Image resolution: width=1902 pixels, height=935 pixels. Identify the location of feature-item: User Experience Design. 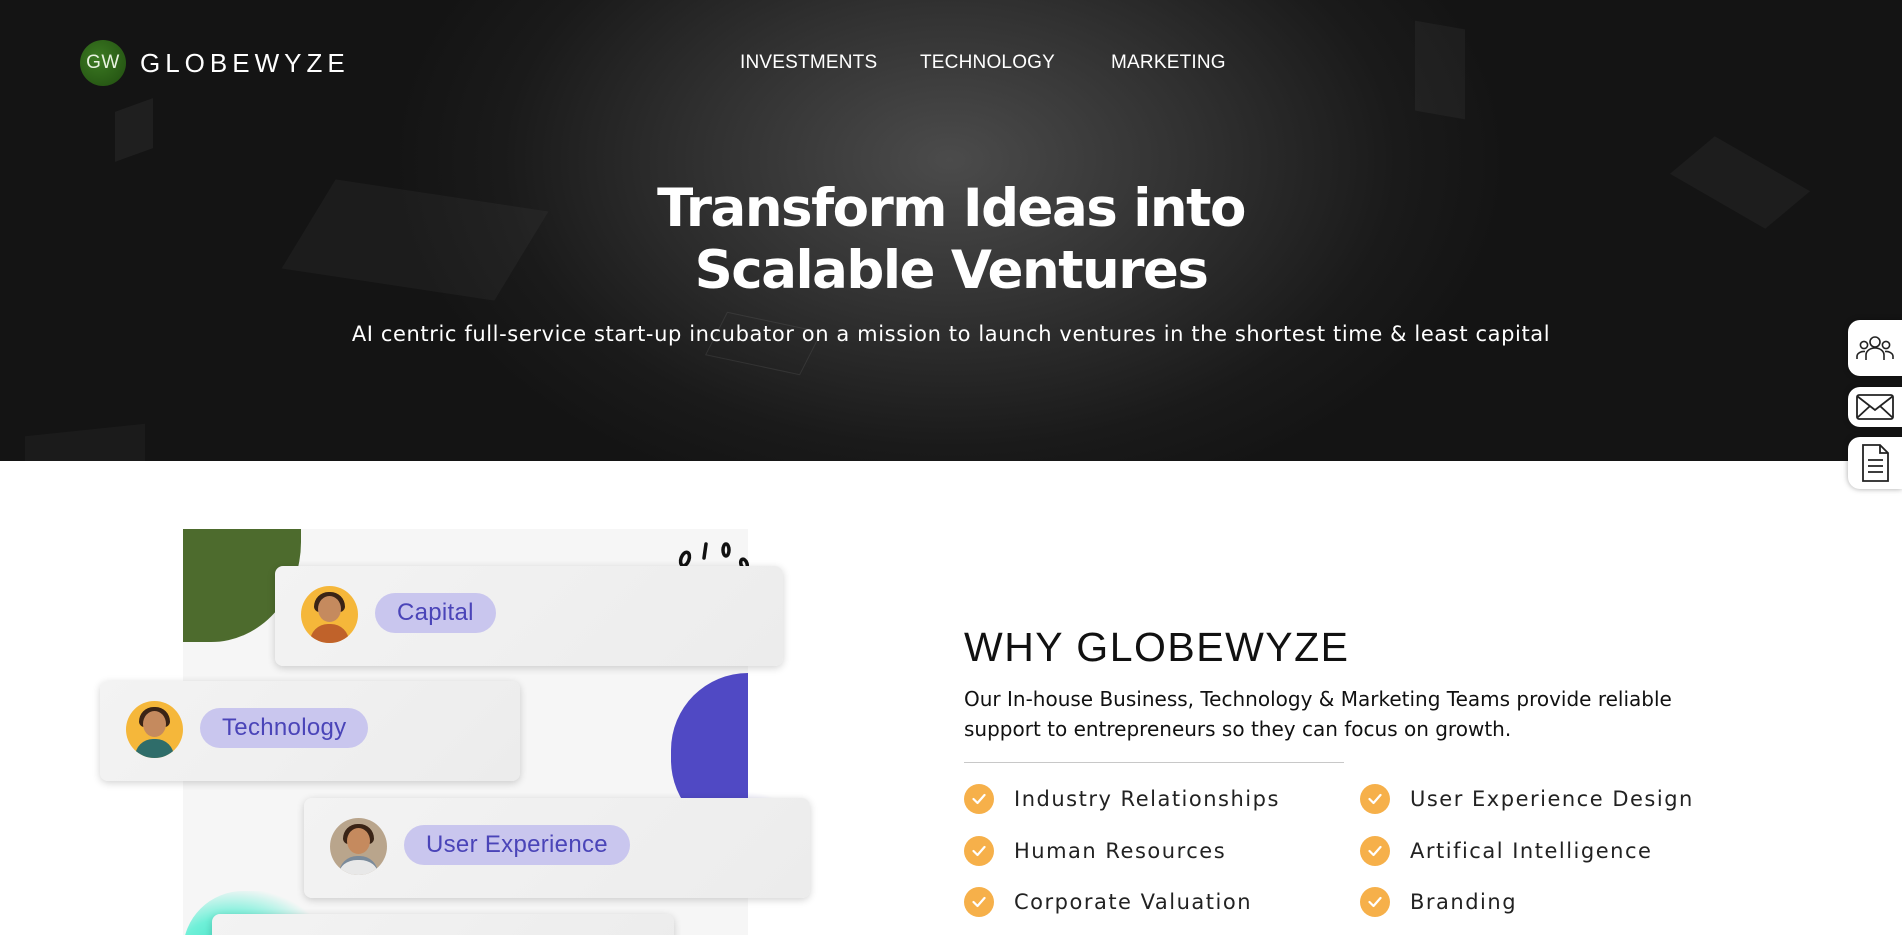
(1527, 799).